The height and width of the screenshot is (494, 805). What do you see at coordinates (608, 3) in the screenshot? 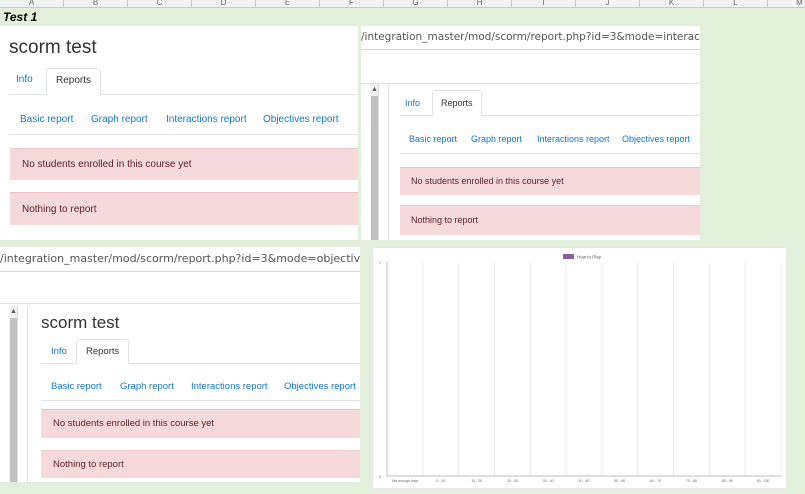
I see `column-header: J` at bounding box center [608, 3].